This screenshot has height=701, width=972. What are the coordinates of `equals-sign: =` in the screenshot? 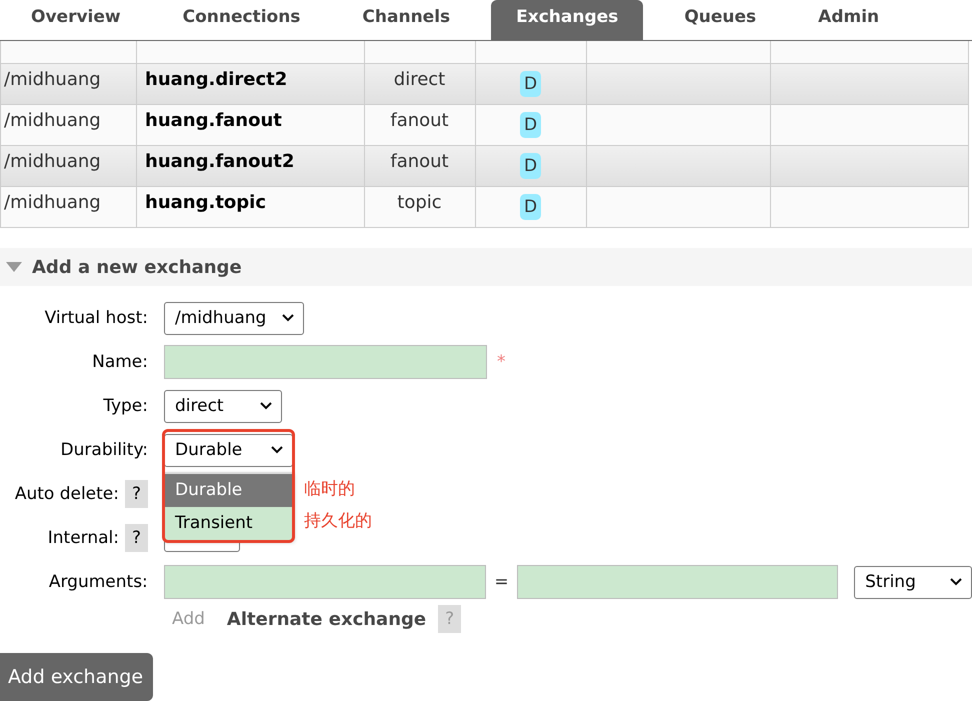 It's located at (501, 582).